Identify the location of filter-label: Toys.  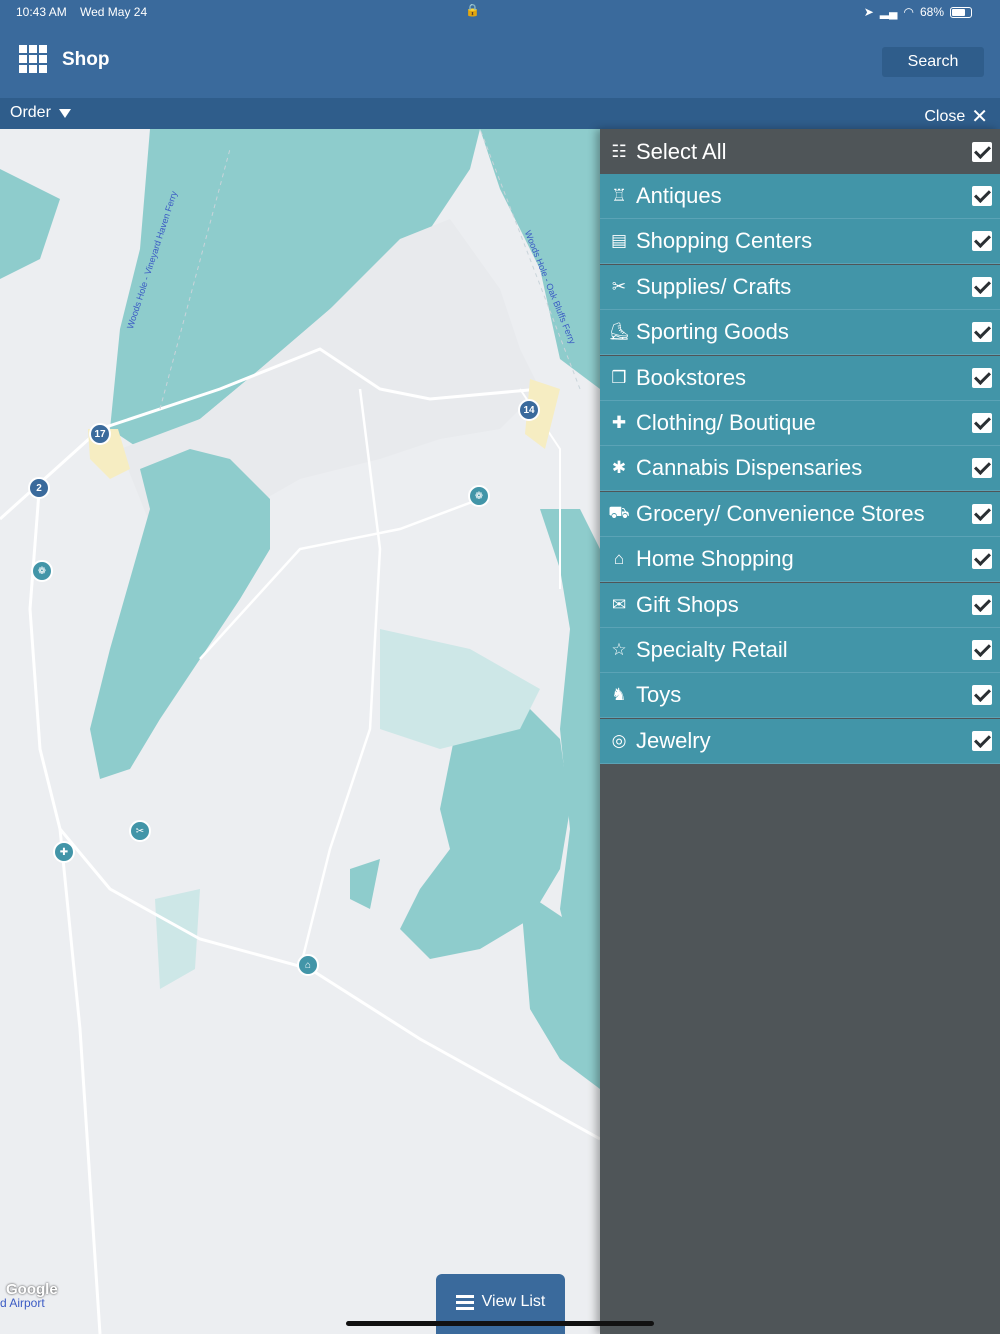
(659, 695).